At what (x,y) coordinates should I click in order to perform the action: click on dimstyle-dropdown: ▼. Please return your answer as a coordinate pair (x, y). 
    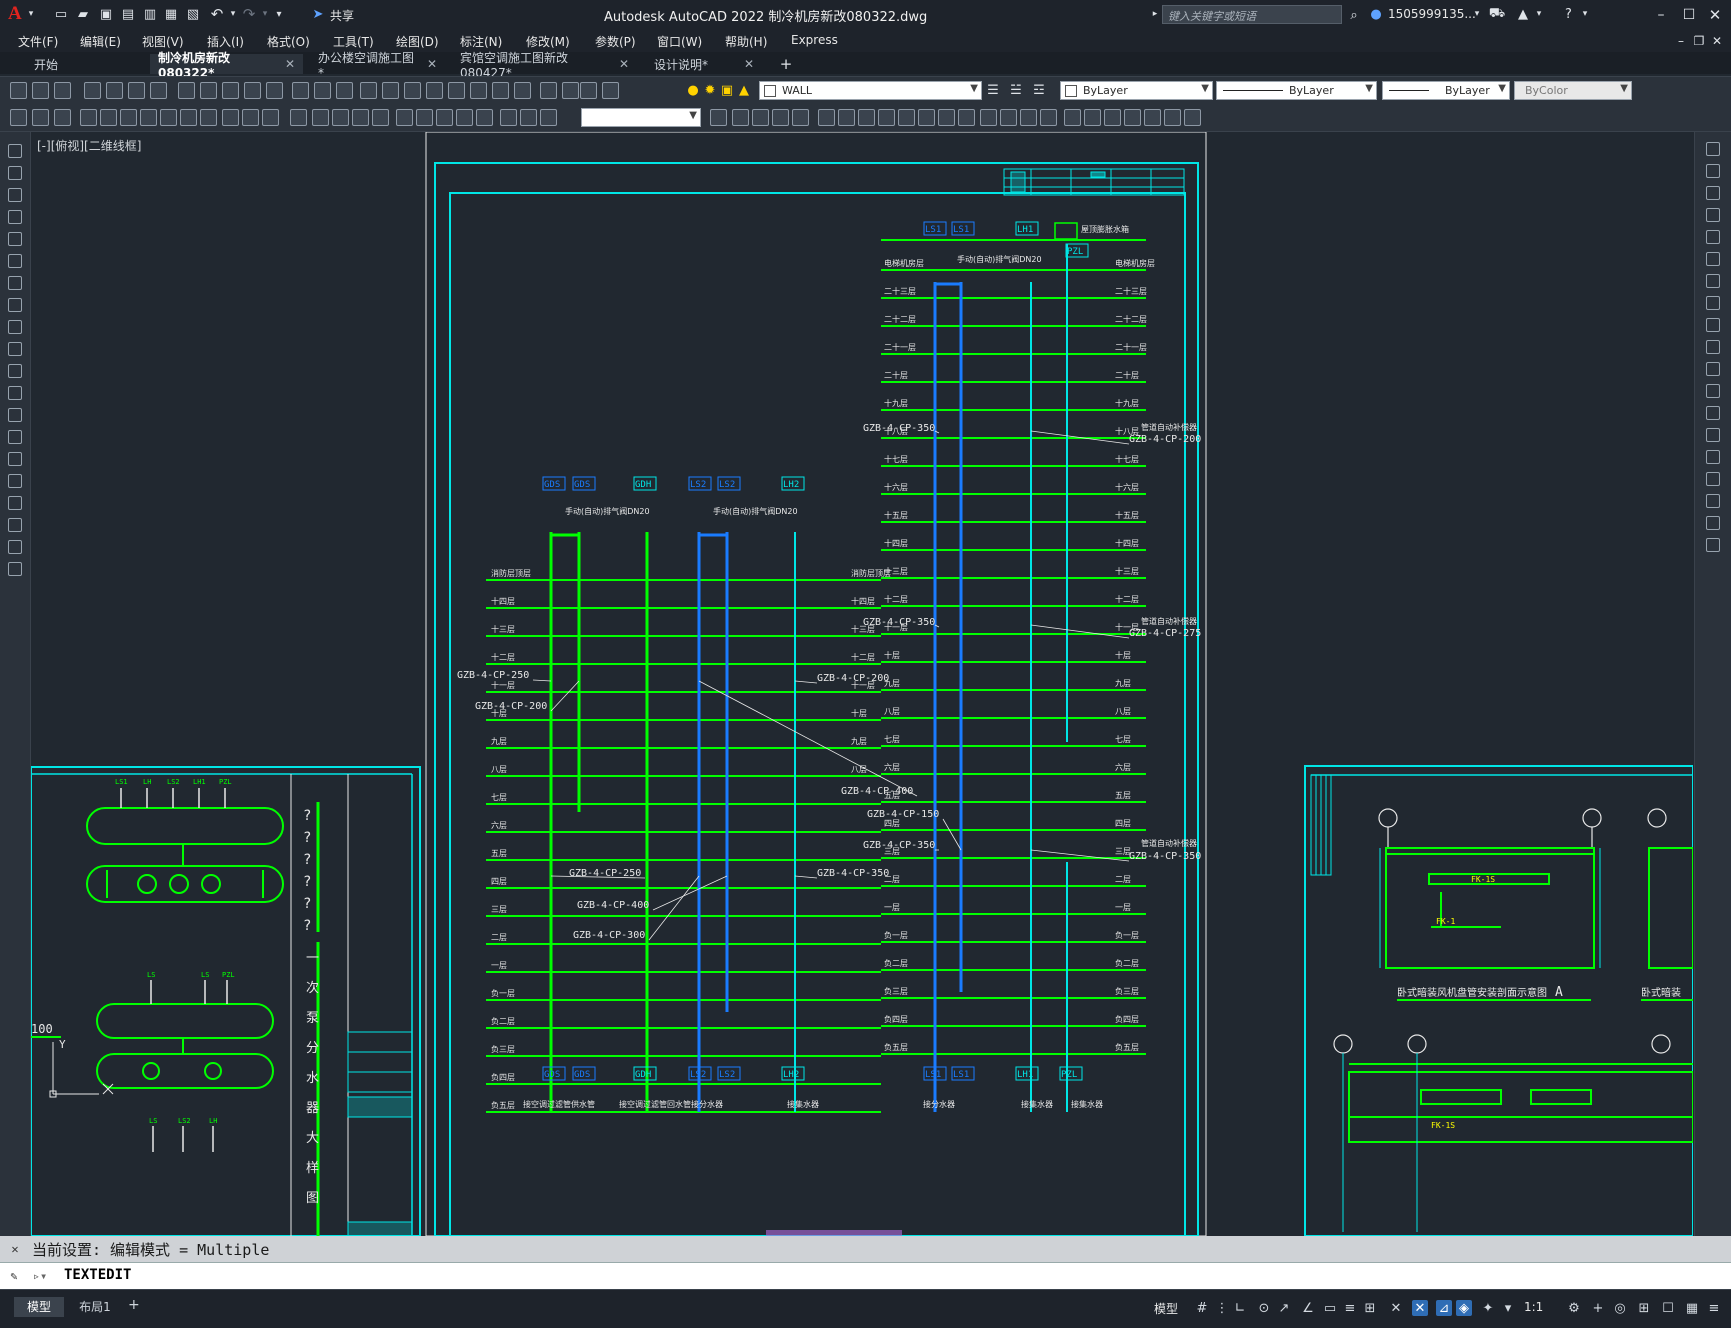
    Looking at the image, I should click on (641, 117).